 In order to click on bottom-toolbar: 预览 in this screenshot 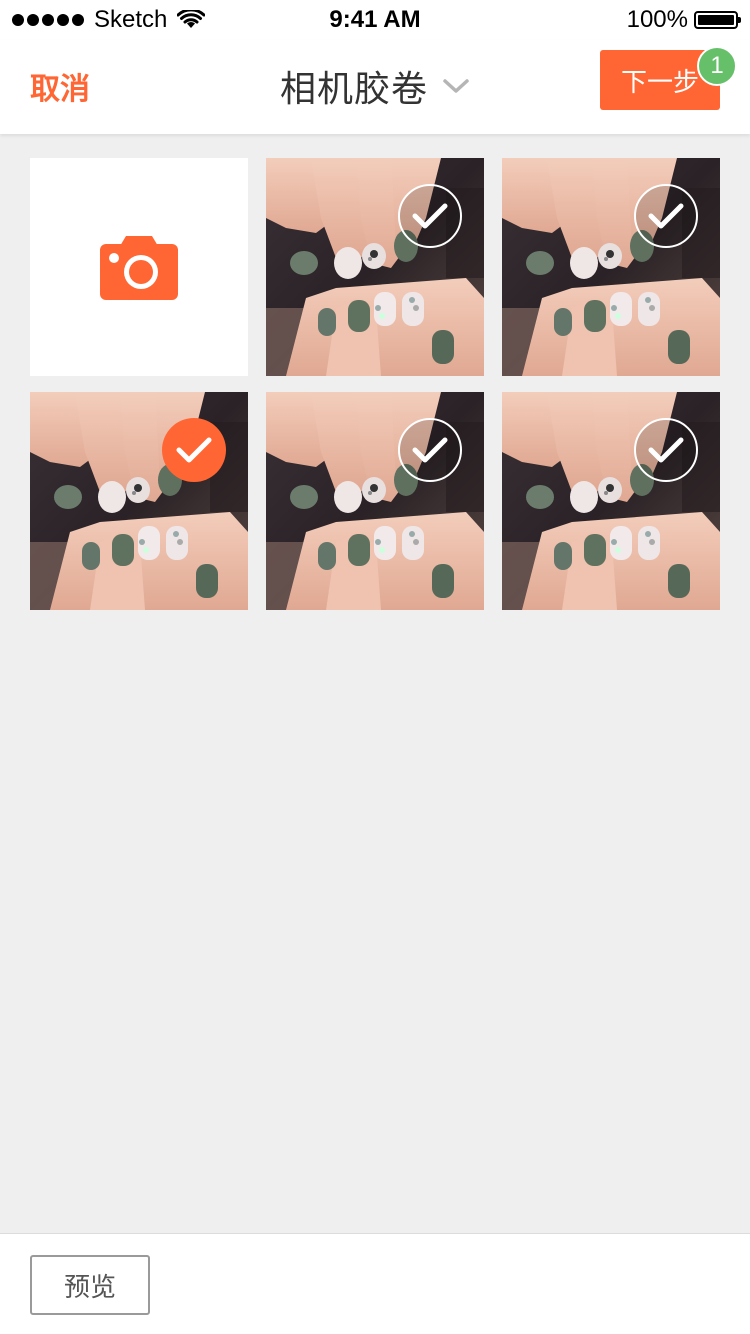, I will do `click(375, 1283)`.